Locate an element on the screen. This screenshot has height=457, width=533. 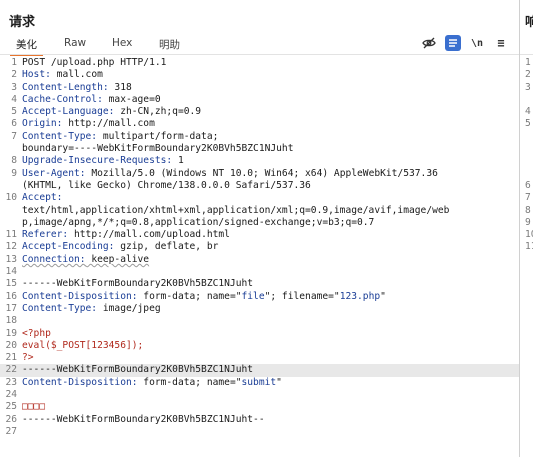
newline-toggle-button: \n is located at coordinates (477, 43).